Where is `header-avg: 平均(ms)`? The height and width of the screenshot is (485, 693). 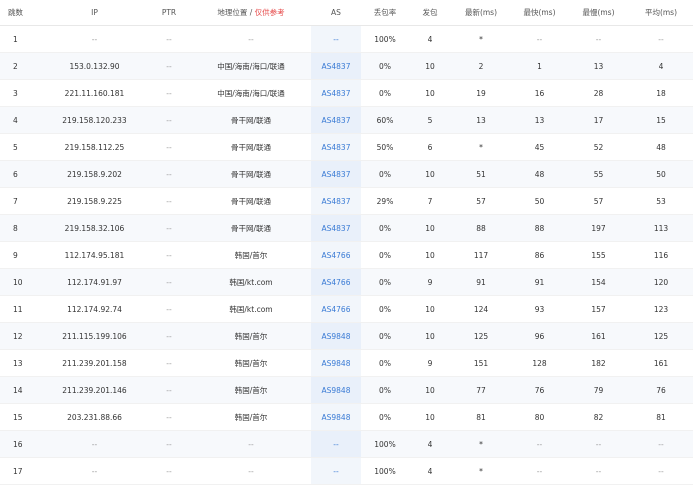
header-avg: 平均(ms) is located at coordinates (661, 13).